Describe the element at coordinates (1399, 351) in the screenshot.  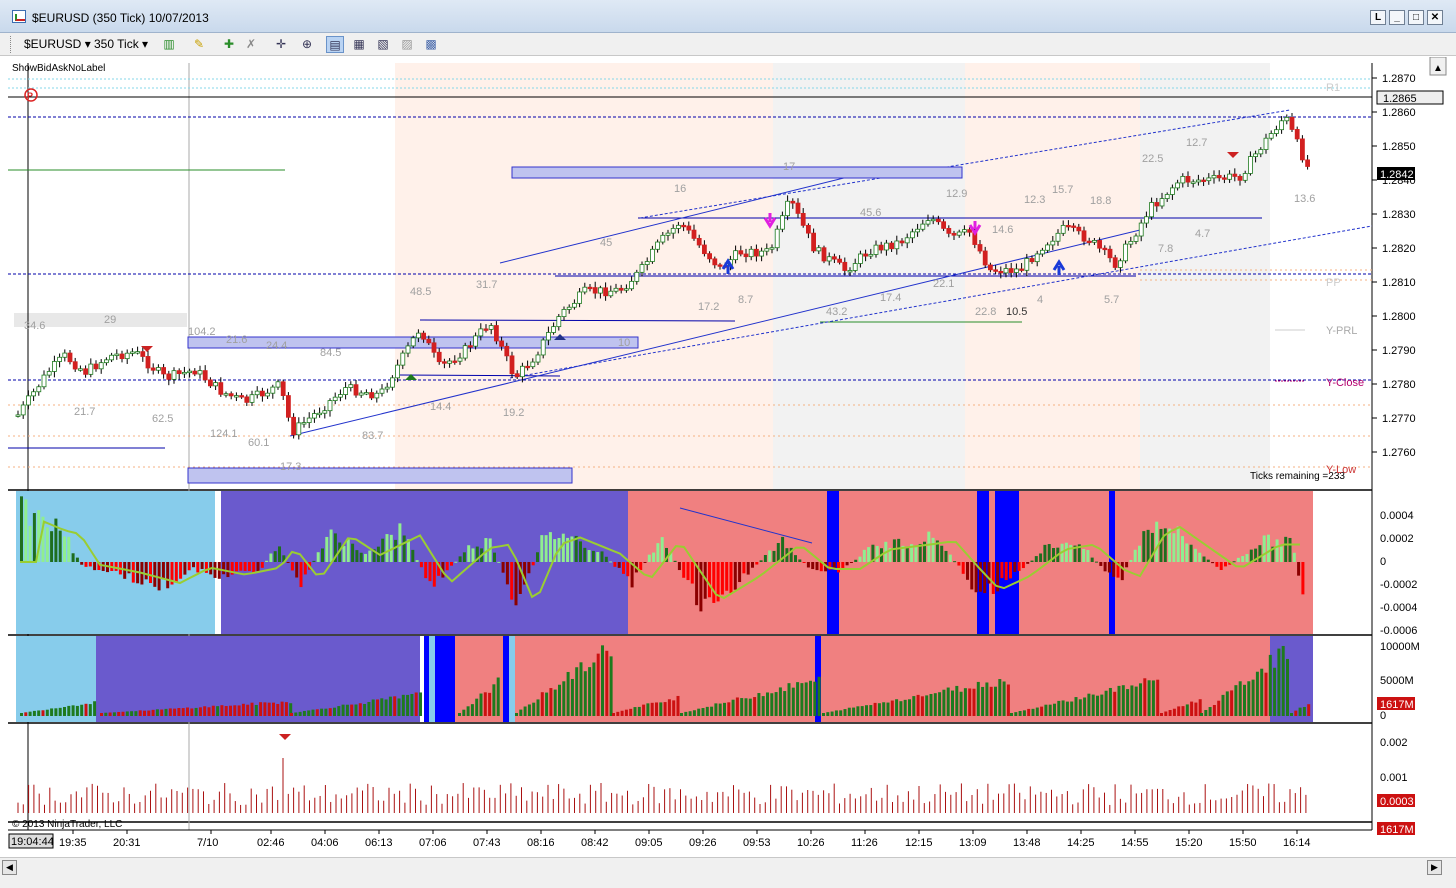
I see `price-tick-label: 1.2790` at that location.